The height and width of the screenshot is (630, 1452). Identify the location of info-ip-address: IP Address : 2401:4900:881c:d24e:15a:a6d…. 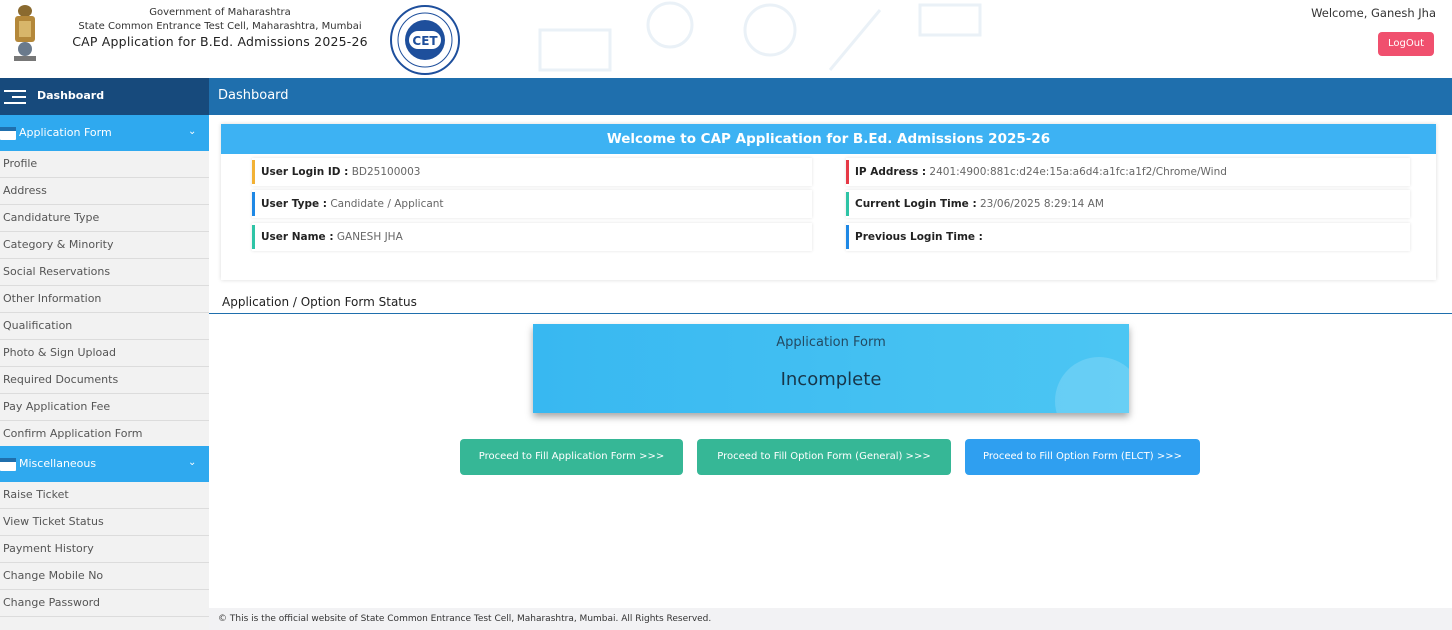
(1128, 172).